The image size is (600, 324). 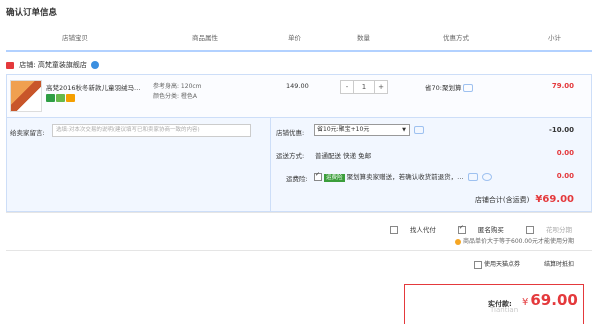 What do you see at coordinates (558, 264) in the screenshot?
I see `points-note: 结算时抵扣` at bounding box center [558, 264].